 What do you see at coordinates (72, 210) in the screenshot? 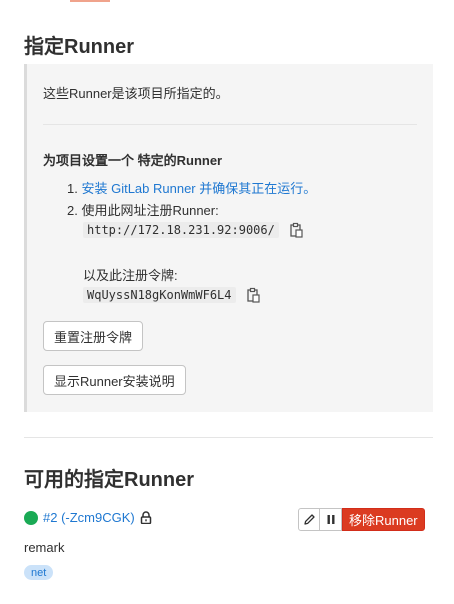
I see `step-number: 2.` at bounding box center [72, 210].